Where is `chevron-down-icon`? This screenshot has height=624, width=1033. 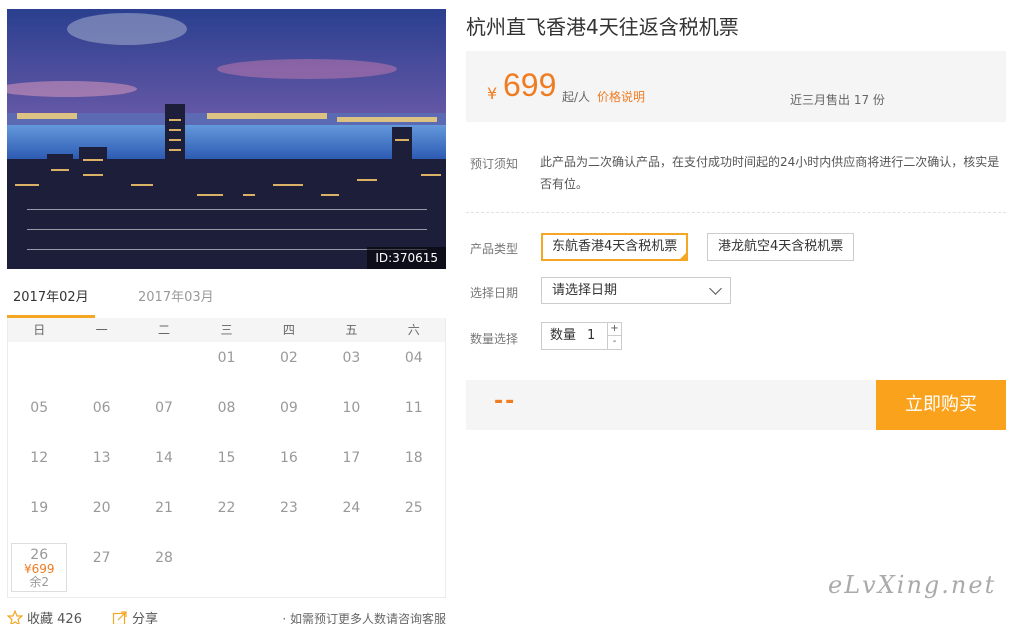
chevron-down-icon is located at coordinates (715, 288).